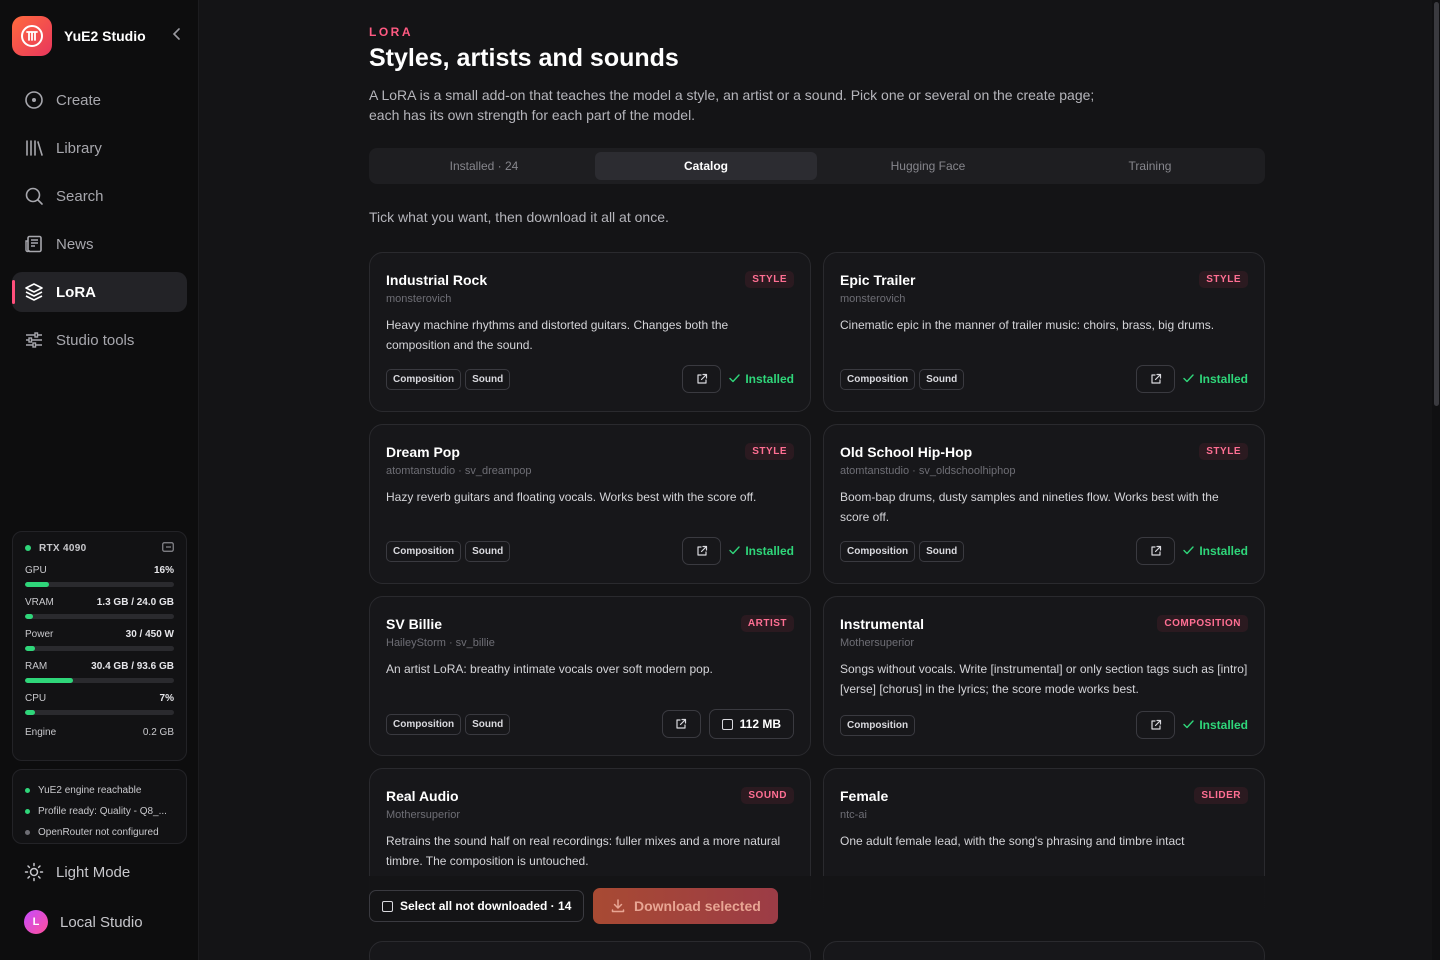  What do you see at coordinates (36, 570) in the screenshot?
I see `hw-label: GPU` at bounding box center [36, 570].